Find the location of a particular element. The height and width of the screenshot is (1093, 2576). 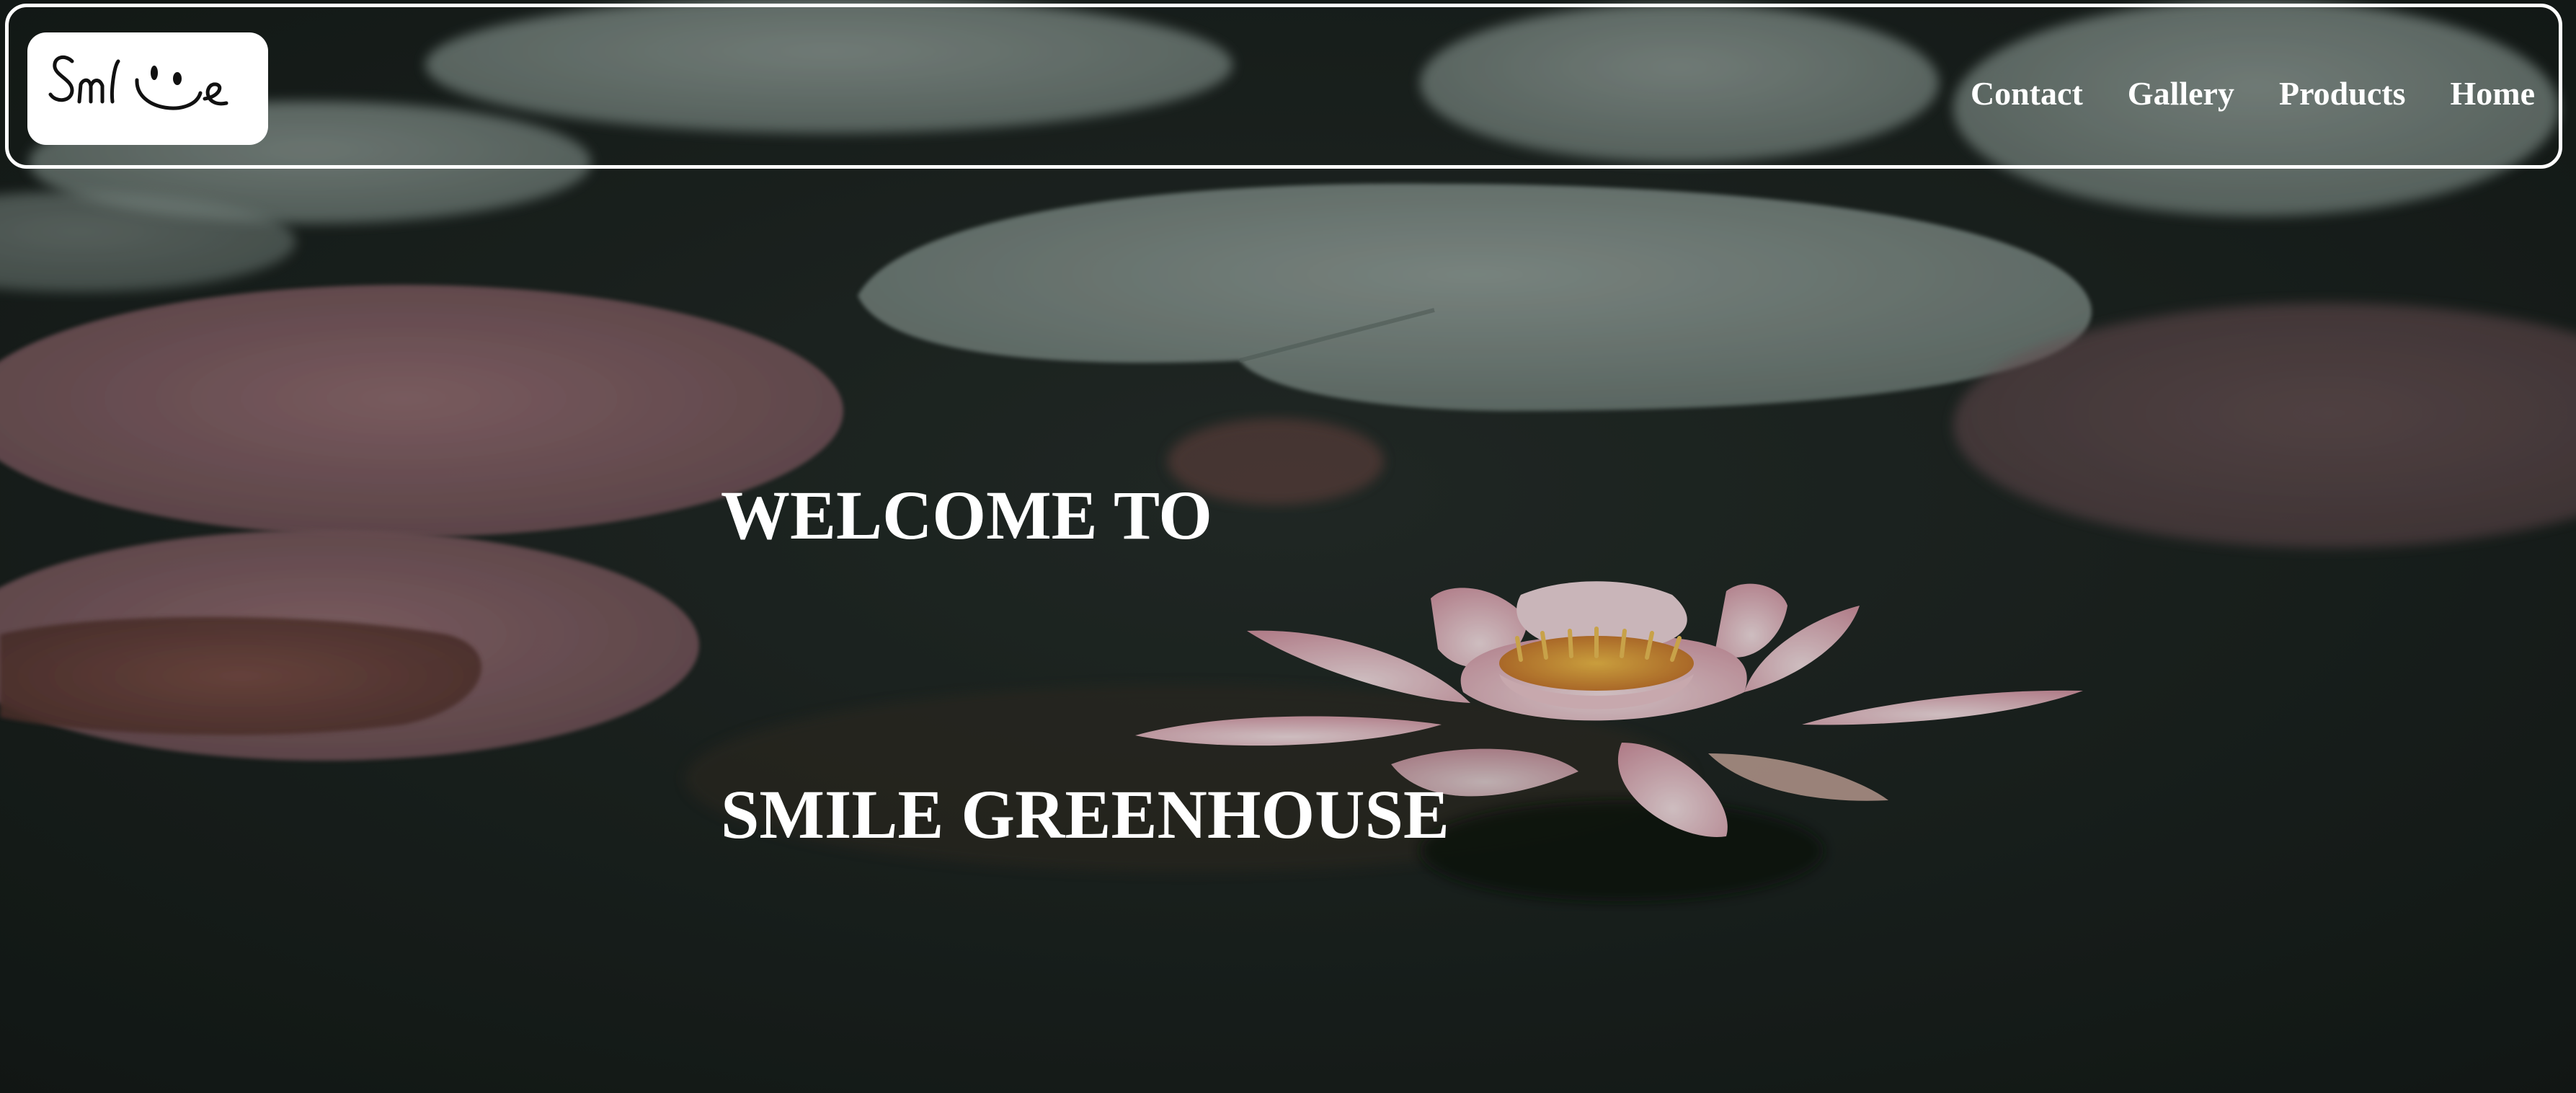

main-nav: Contact Gallery Products Home is located at coordinates (2253, 94).